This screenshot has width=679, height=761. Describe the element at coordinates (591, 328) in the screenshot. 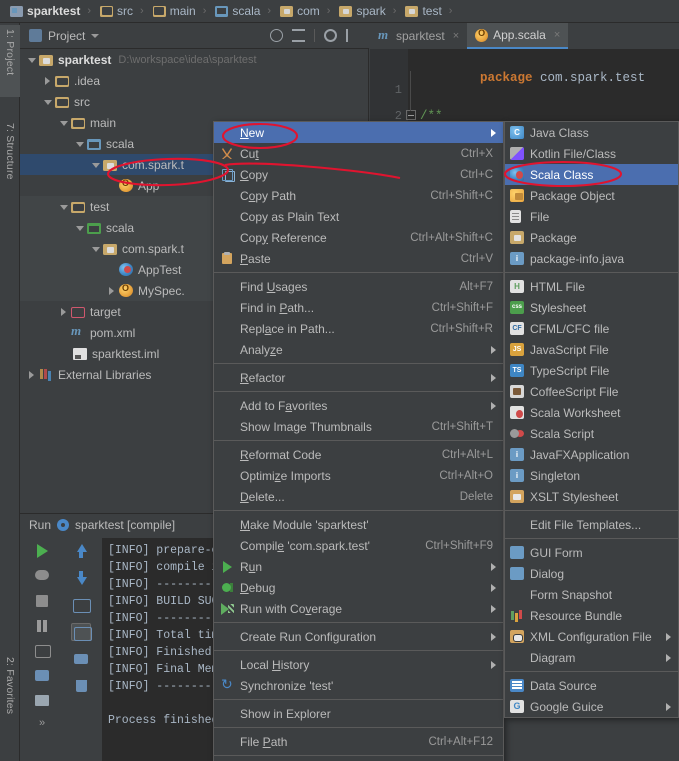

I see `new-item-cfml-cfc-file: CFML/CFC file` at that location.